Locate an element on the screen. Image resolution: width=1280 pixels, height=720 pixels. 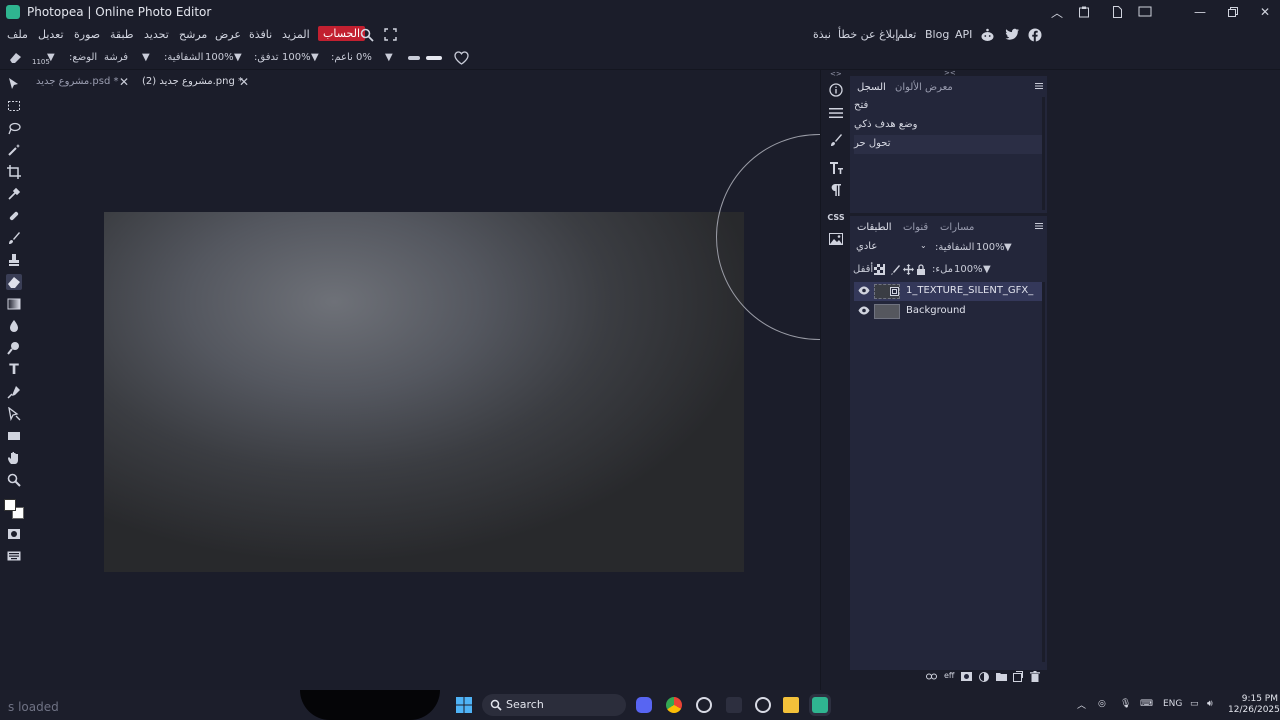
fullscreen-icon is located at coordinates (390, 34).